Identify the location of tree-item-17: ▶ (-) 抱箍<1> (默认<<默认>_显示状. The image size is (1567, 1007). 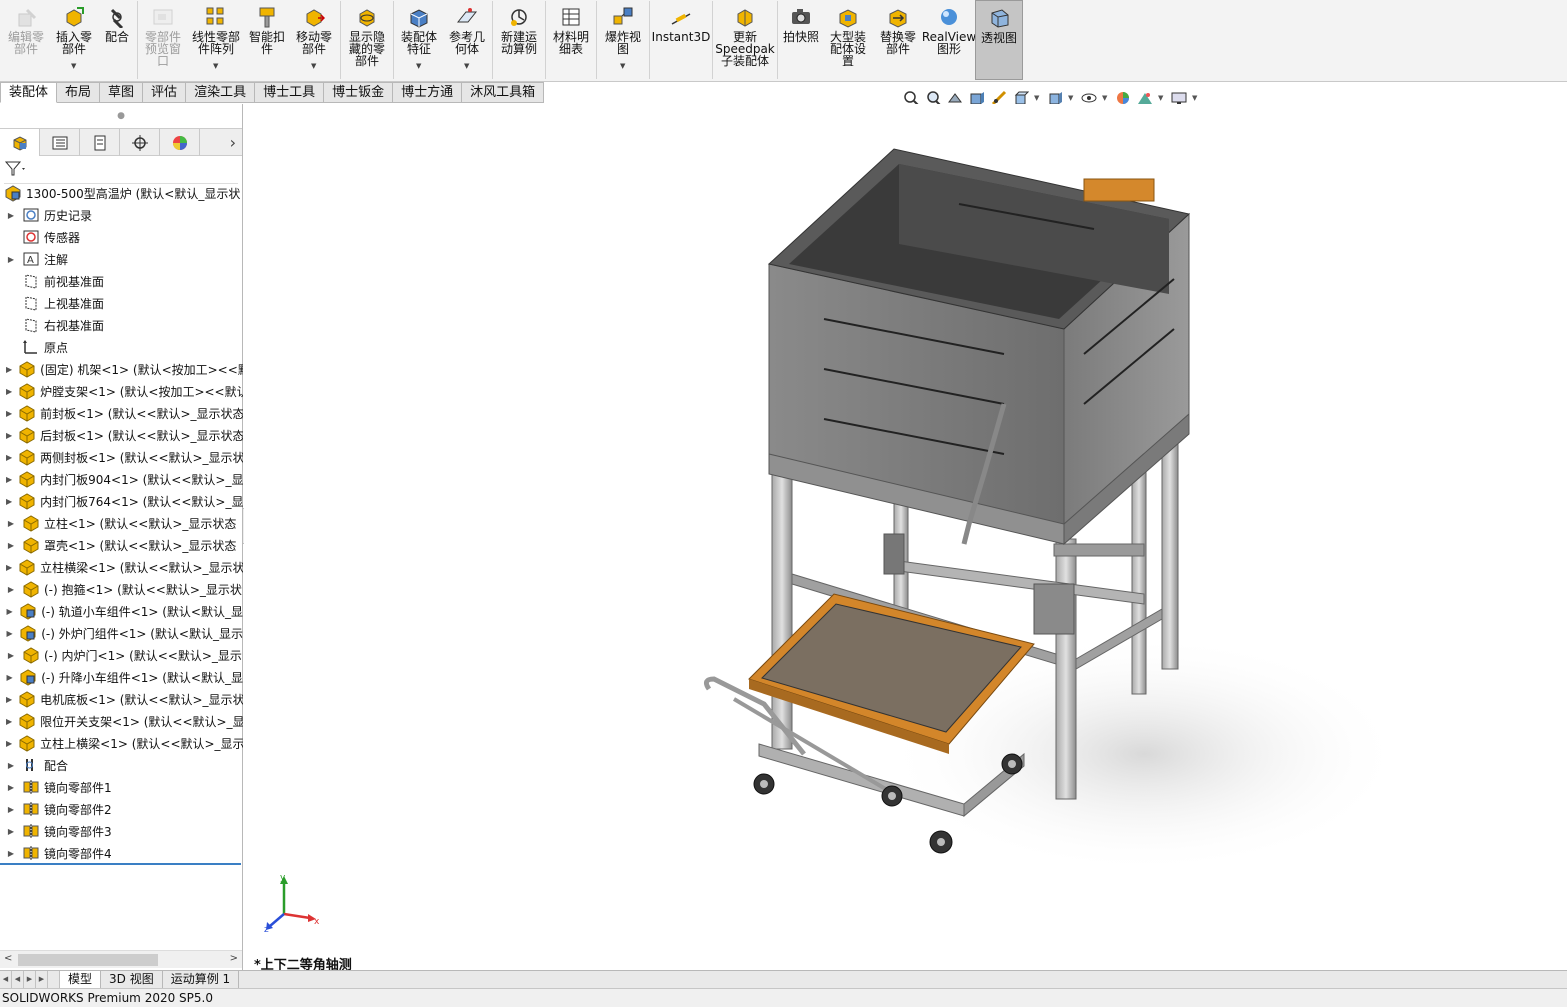
(121, 589).